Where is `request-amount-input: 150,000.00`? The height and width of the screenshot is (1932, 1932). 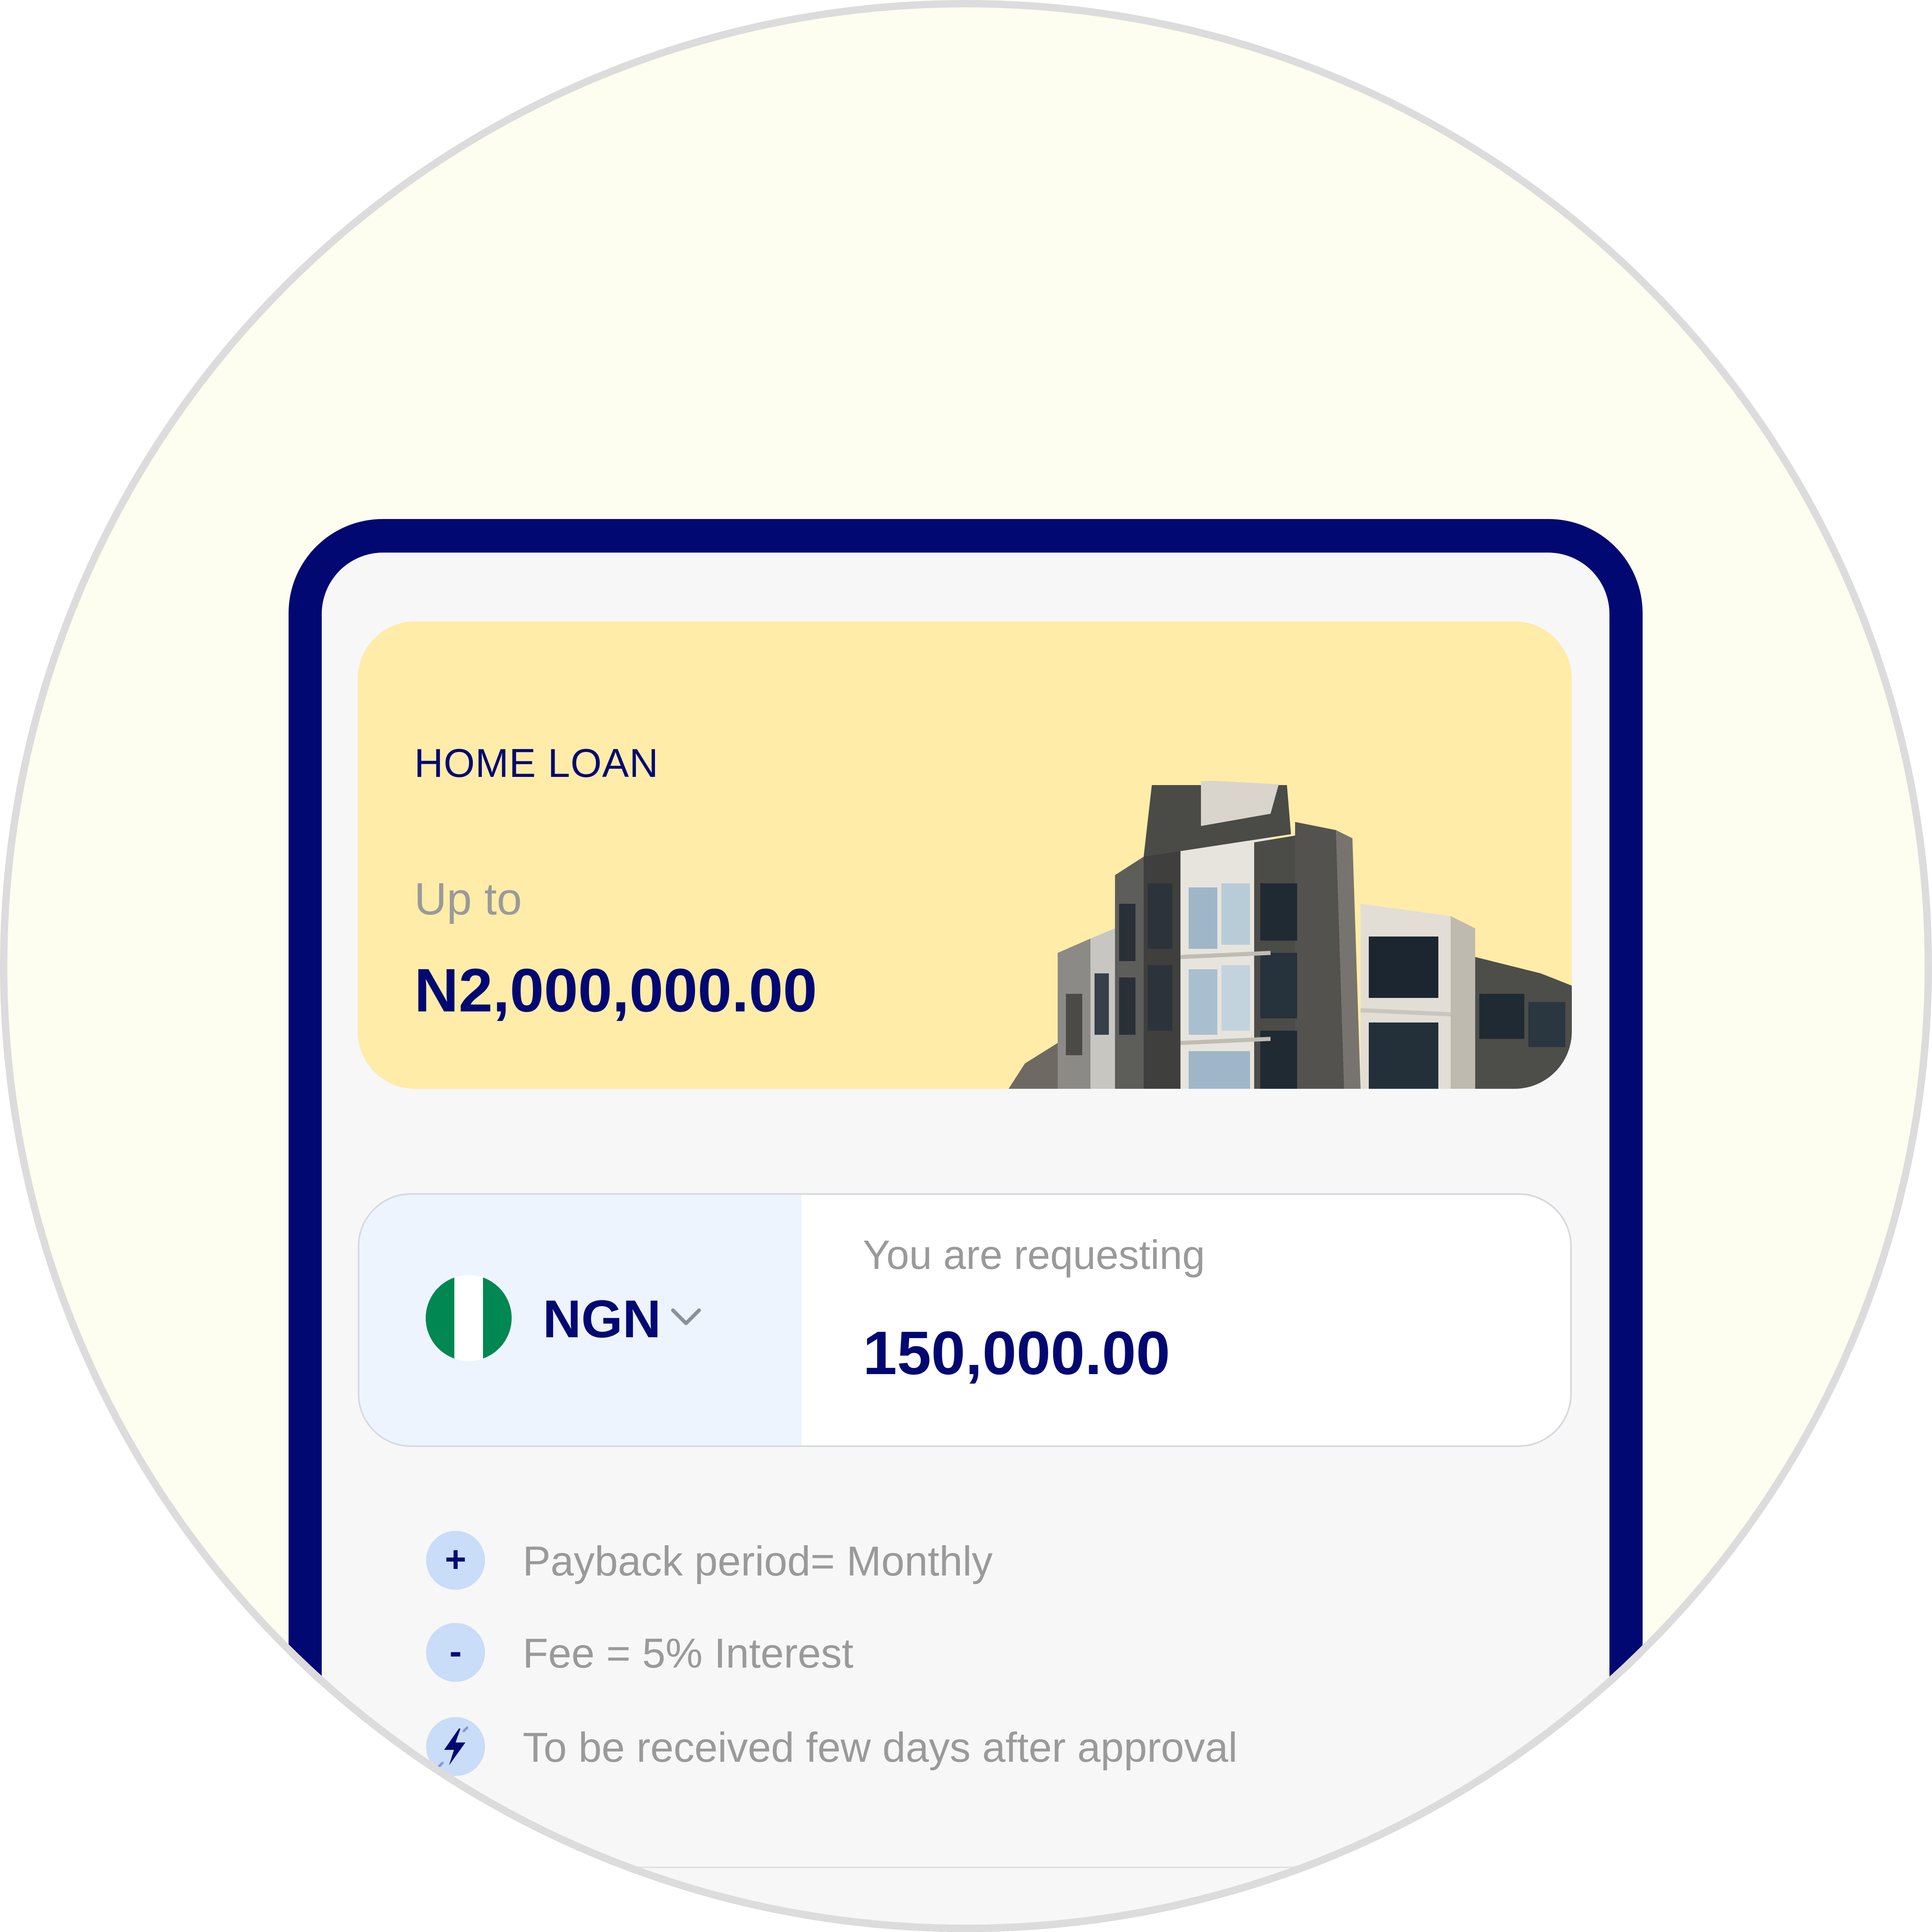 request-amount-input: 150,000.00 is located at coordinates (1016, 1353).